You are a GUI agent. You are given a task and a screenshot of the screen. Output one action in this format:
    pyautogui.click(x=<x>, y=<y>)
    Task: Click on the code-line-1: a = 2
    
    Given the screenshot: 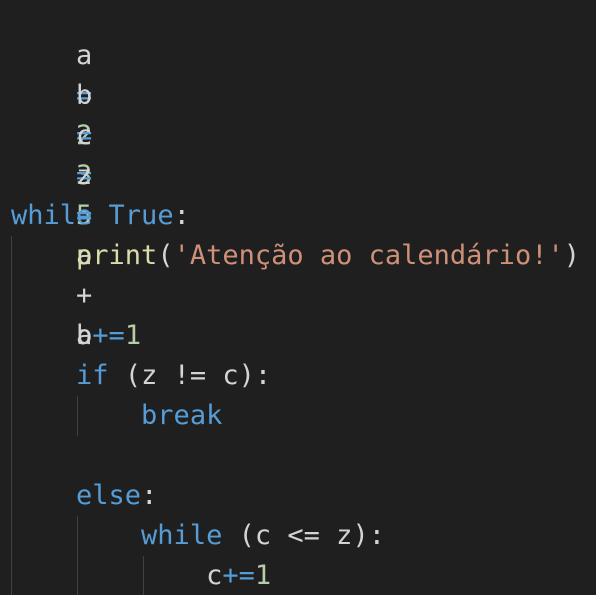 What is the action you would take?
    pyautogui.click(x=51, y=75)
    